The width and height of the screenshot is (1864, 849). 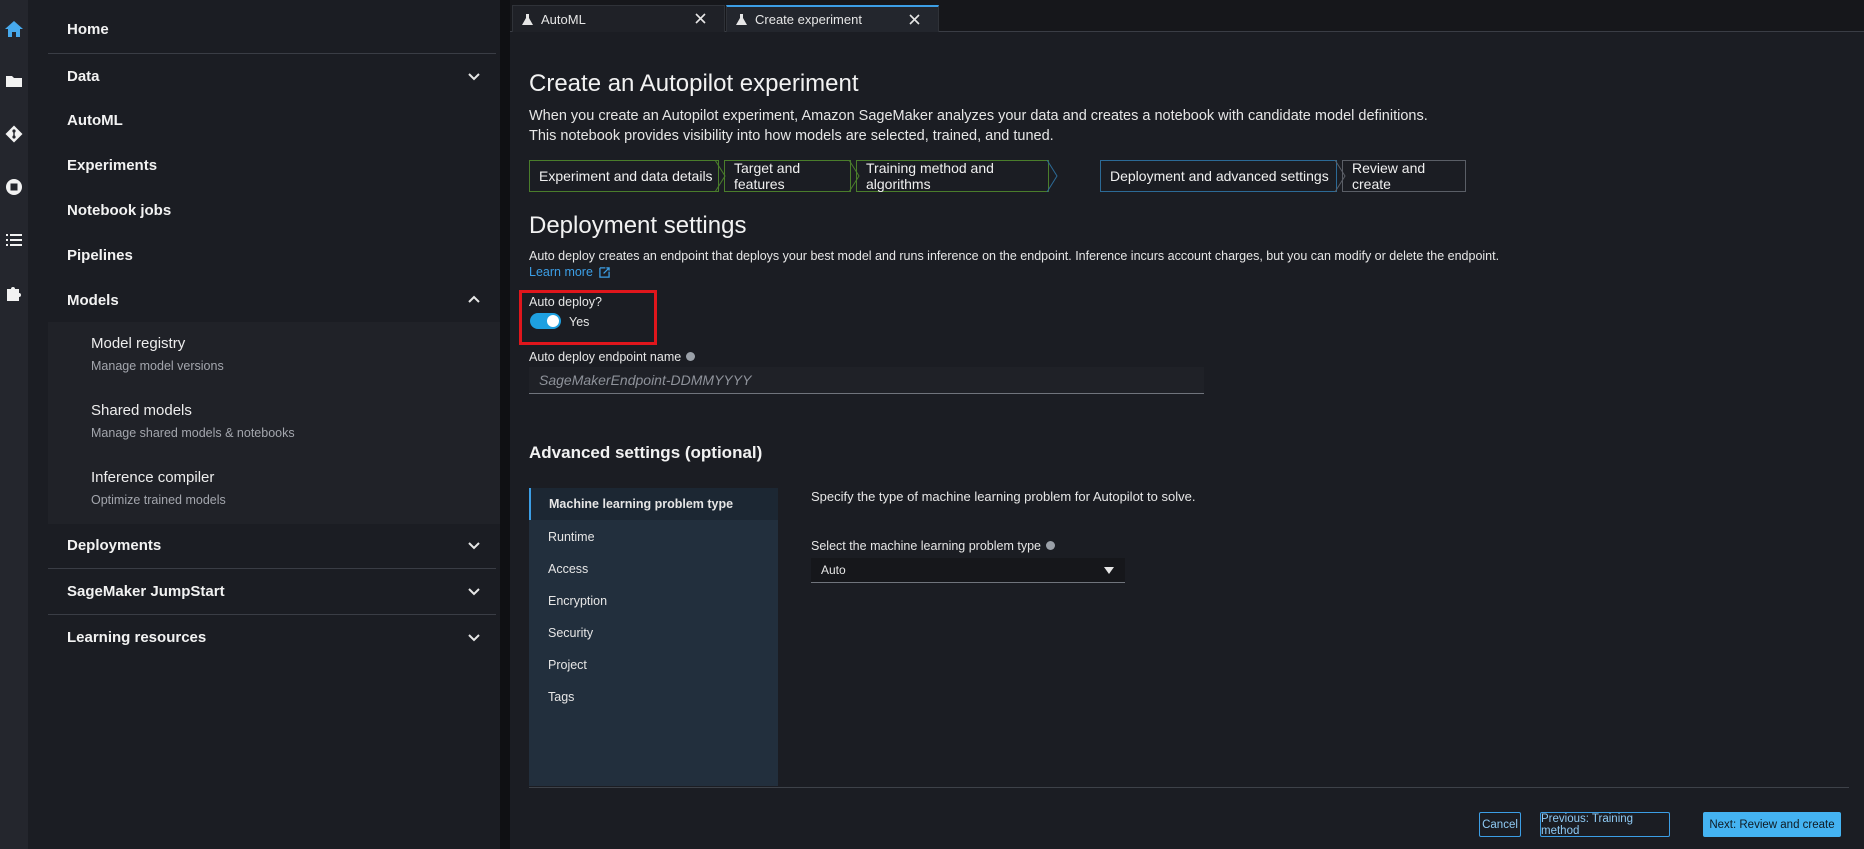 I want to click on endpoint-name-label: Auto deploy endpoint name, so click(x=612, y=357).